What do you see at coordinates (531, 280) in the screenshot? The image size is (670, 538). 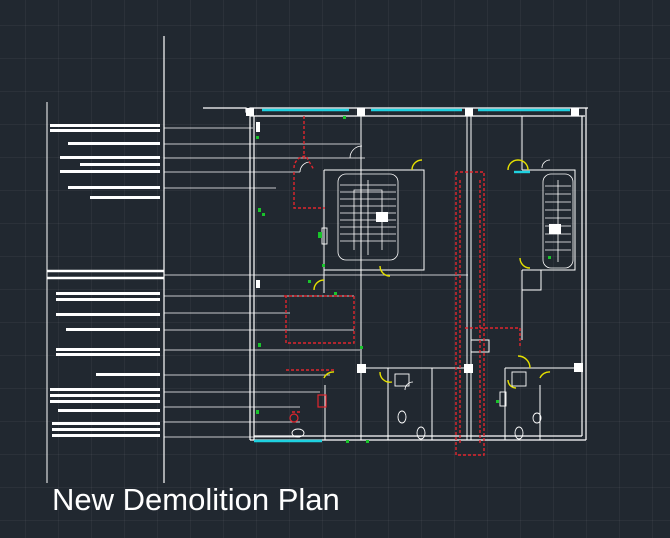 I see `partition` at bounding box center [531, 280].